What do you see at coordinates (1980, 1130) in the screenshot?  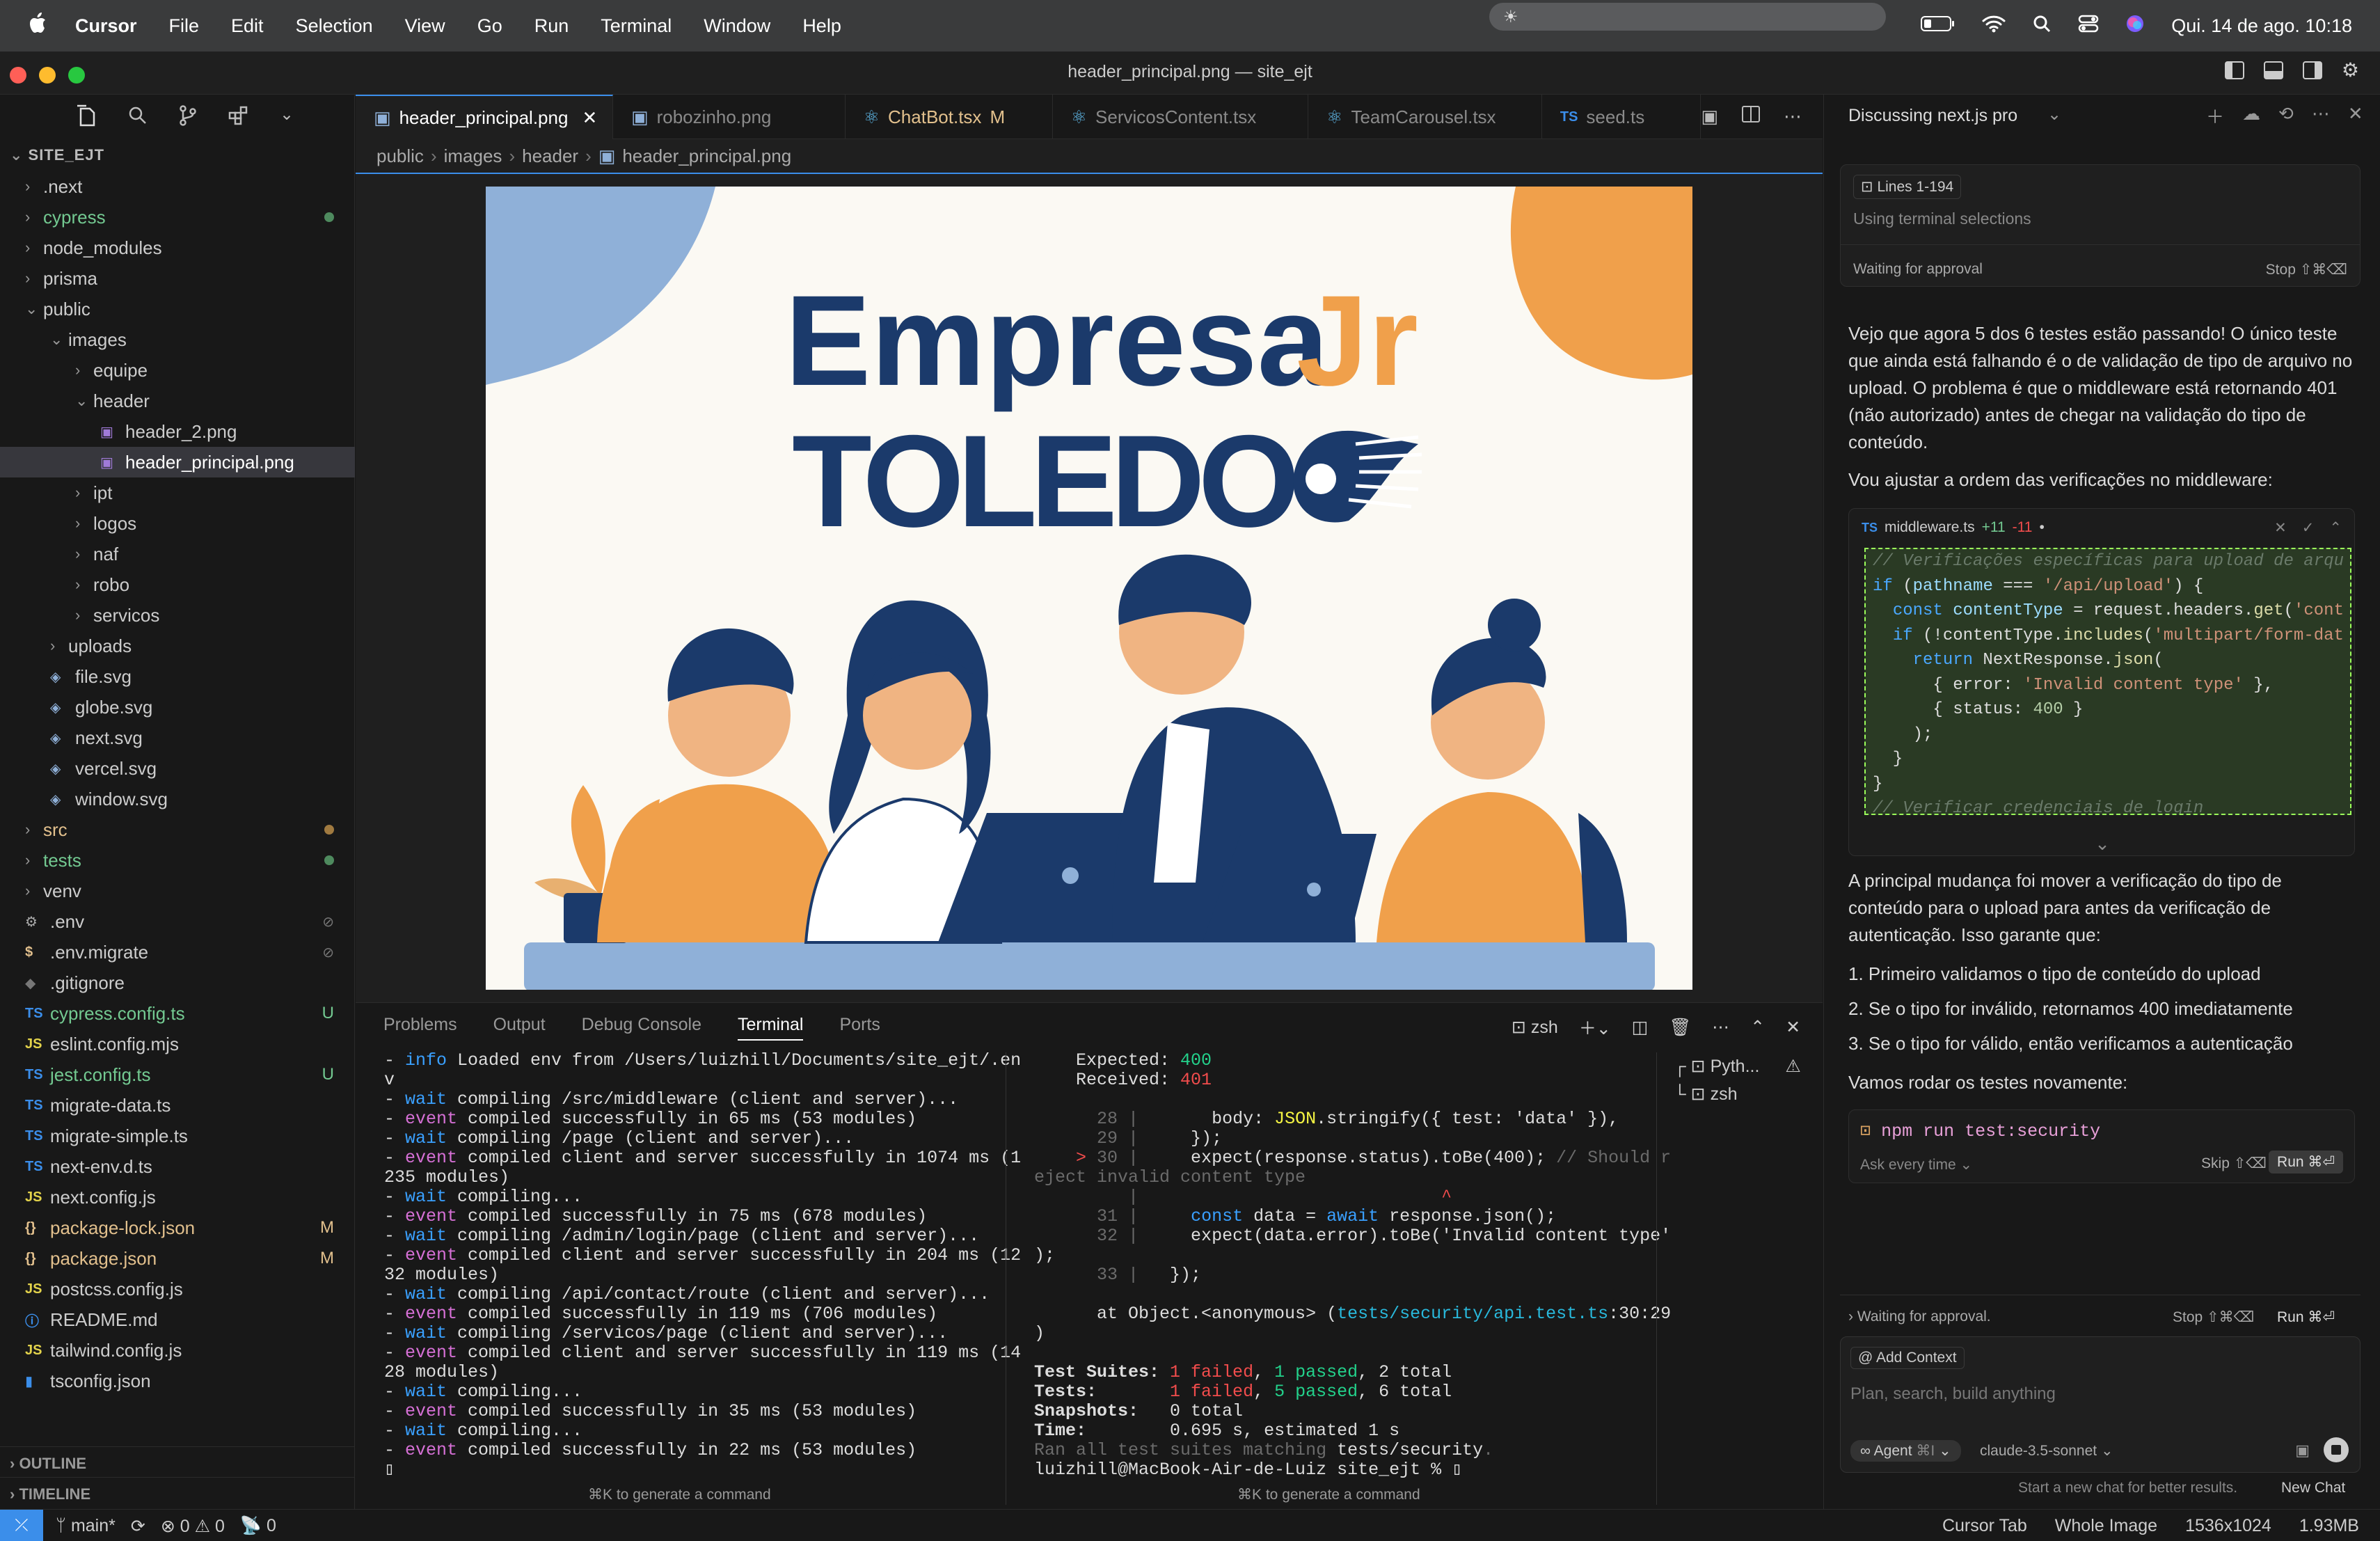 I see `command-text: ⊡ npm run test:security` at bounding box center [1980, 1130].